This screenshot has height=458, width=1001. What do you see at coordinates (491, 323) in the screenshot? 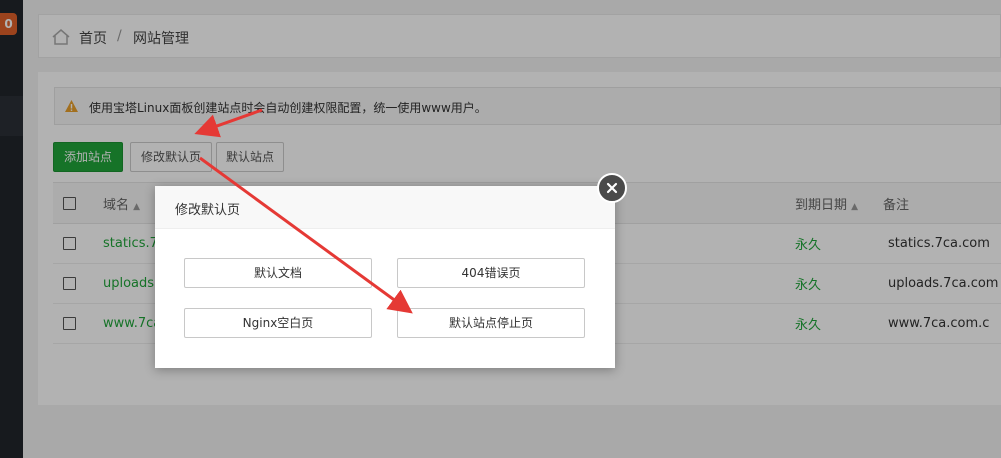
I see `site-stopped-page-button: 默认站点停止页` at bounding box center [491, 323].